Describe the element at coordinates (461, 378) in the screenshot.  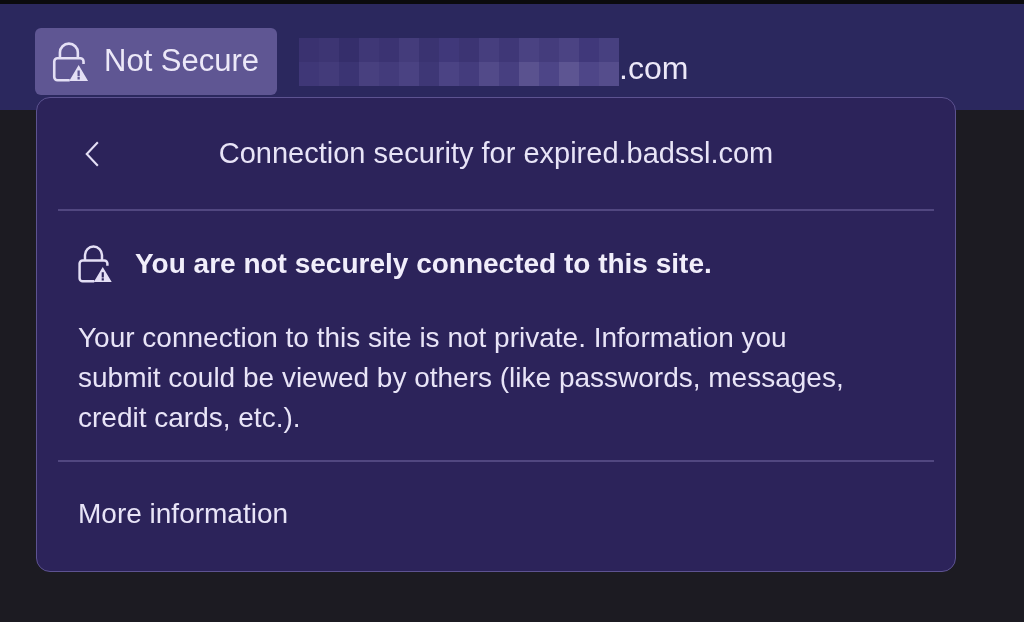
I see `security-description: Your connection to this site is not private. Information you submit could be viewed by others (like passwords, messages, credit cards, etc.).` at that location.